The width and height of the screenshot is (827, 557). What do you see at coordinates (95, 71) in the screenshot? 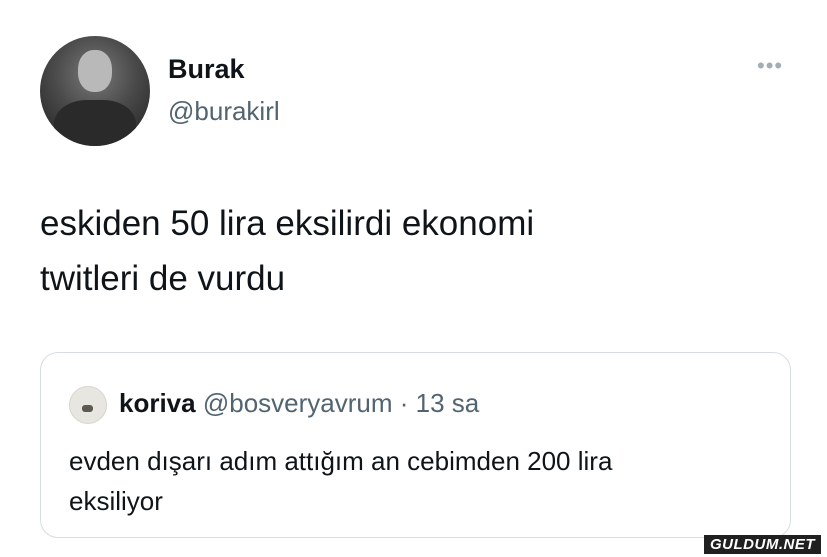
I see `avatar-head` at bounding box center [95, 71].